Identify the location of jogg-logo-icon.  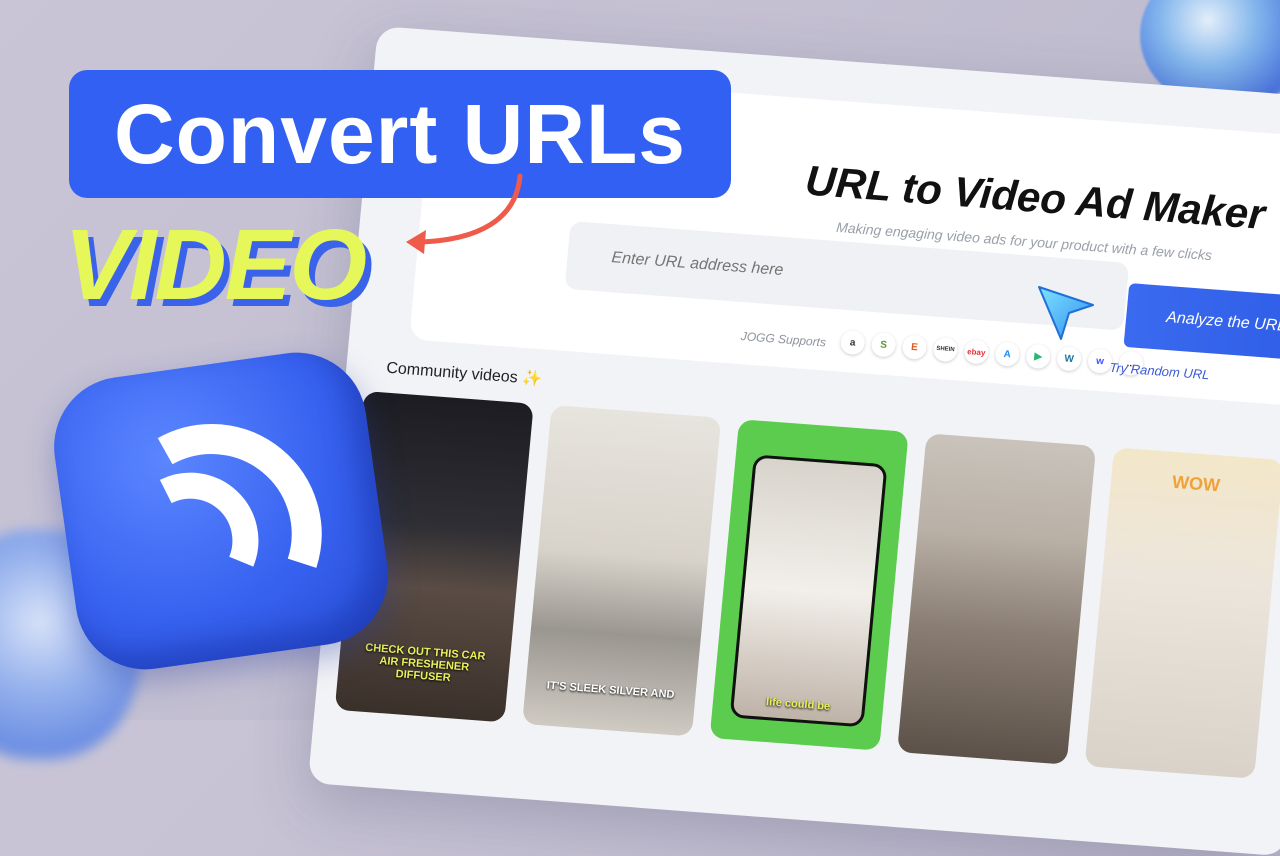
(221, 511).